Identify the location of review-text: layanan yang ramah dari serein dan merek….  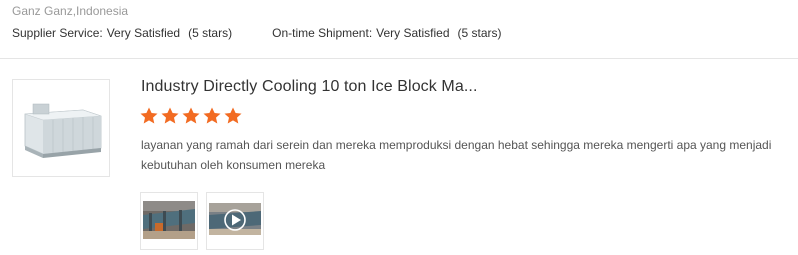
(456, 155).